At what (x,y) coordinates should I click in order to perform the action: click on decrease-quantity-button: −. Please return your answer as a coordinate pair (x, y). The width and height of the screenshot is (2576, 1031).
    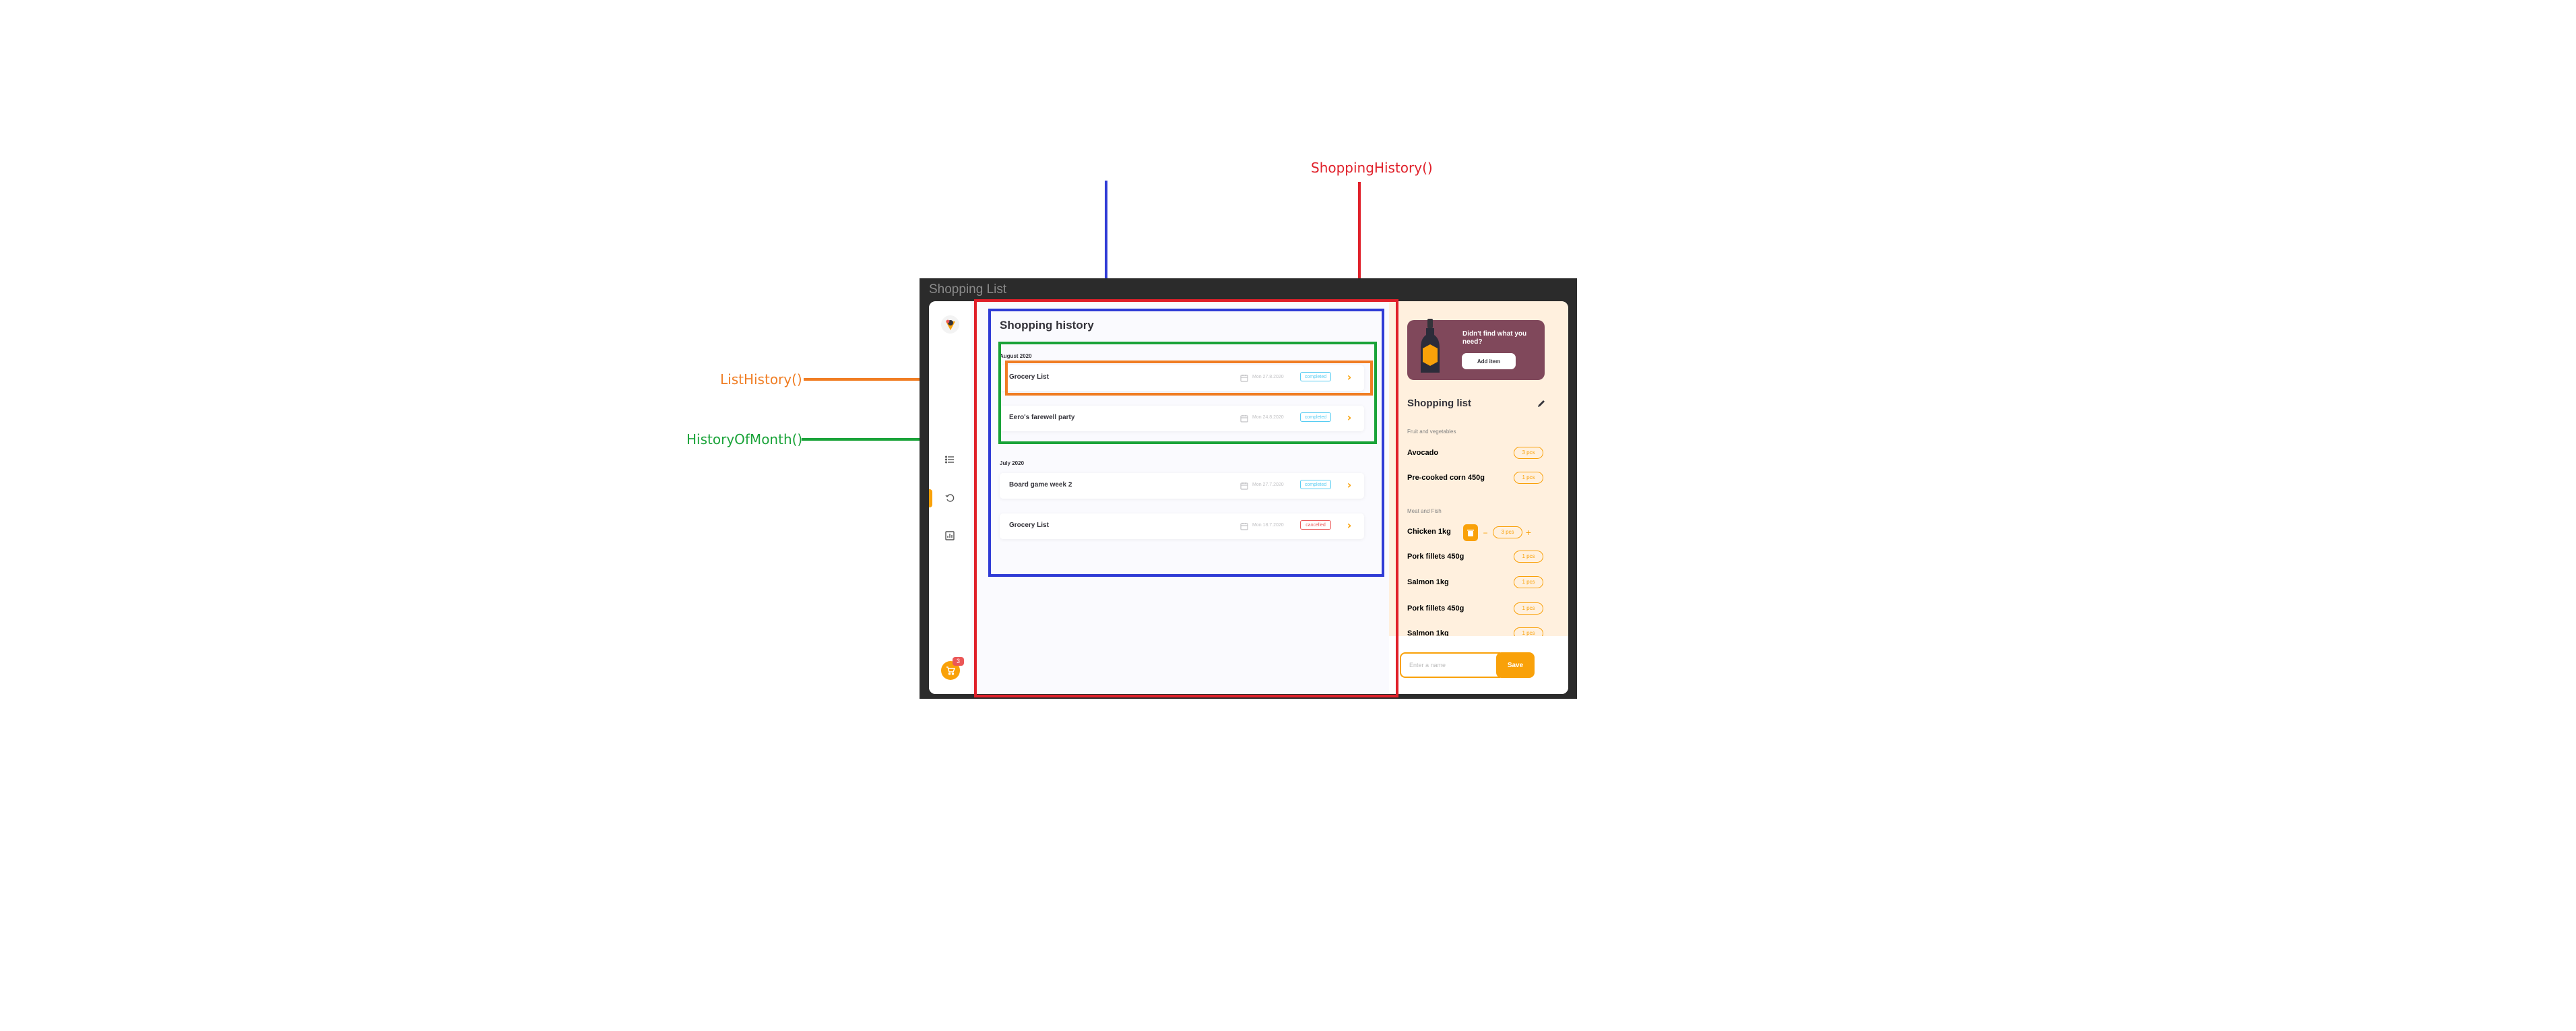
    Looking at the image, I should click on (1485, 533).